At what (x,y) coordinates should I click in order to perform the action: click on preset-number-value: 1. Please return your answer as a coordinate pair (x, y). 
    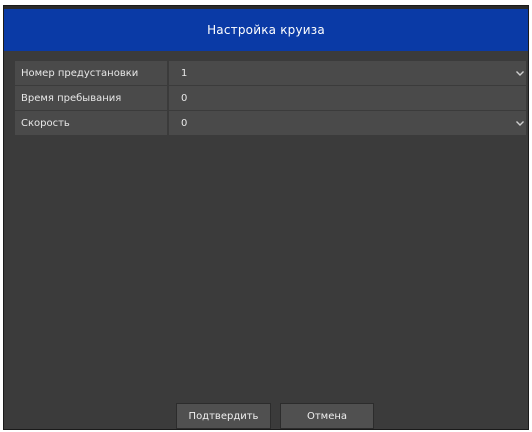
    Looking at the image, I should click on (184, 73).